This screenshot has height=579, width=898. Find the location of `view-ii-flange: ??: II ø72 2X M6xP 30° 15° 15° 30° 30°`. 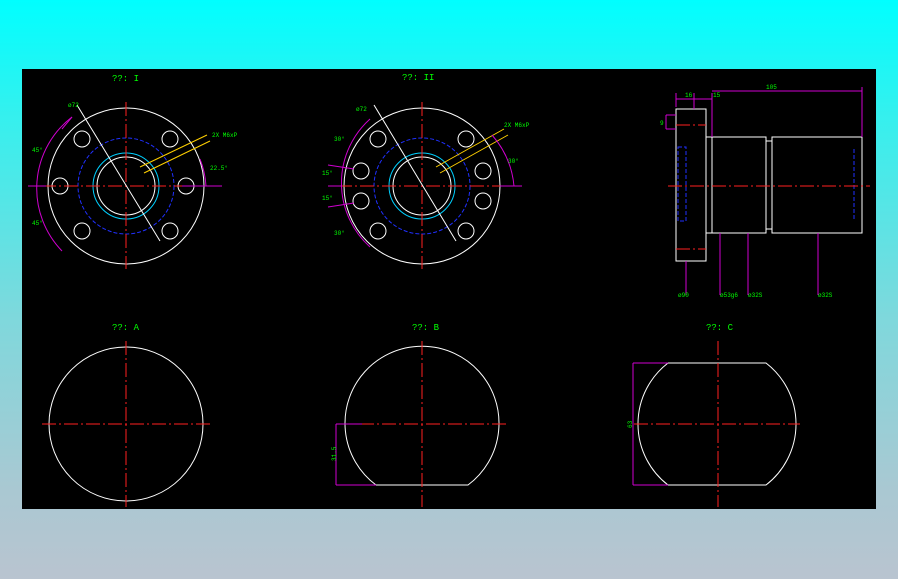

view-ii-flange: ??: II ø72 2X M6xP 30° 15° 15° 30° 30° is located at coordinates (426, 171).